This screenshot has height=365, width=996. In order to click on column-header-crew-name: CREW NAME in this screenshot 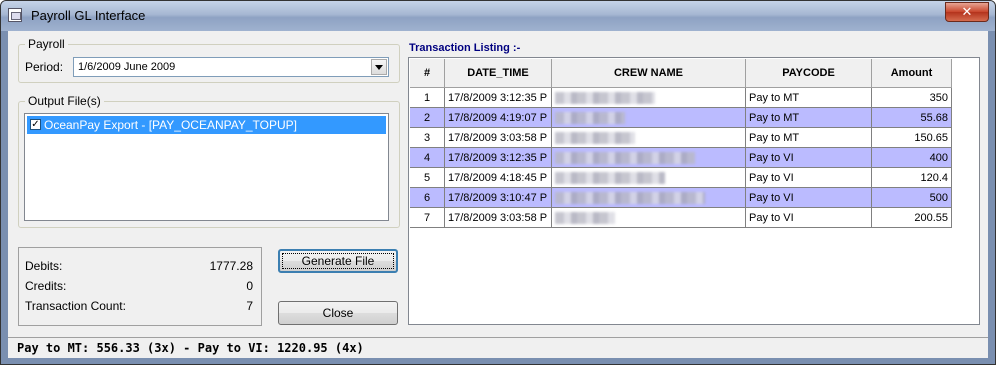, I will do `click(648, 73)`.